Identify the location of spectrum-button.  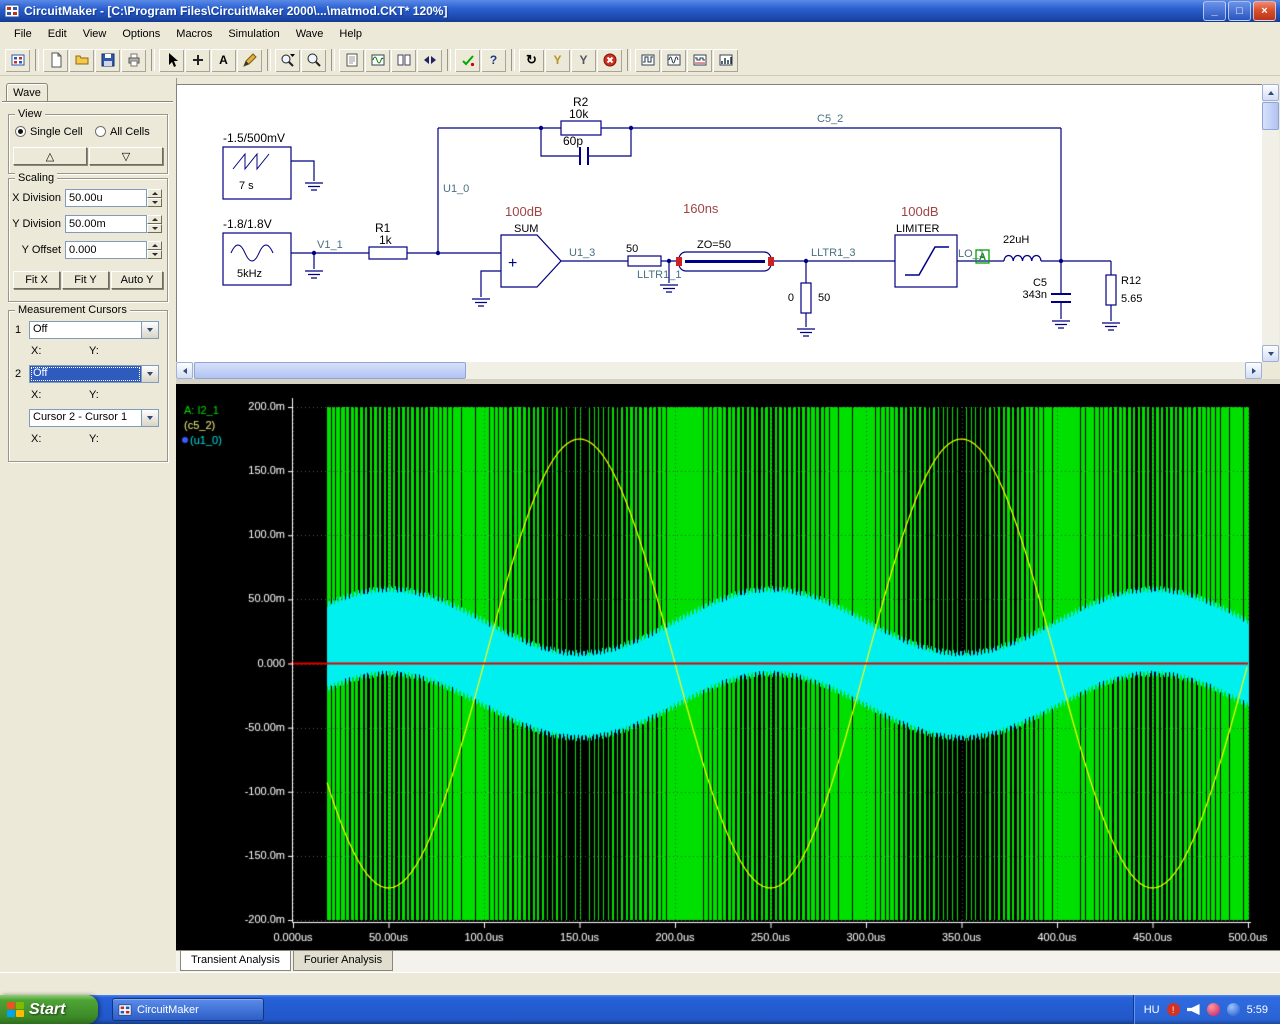
(725, 60).